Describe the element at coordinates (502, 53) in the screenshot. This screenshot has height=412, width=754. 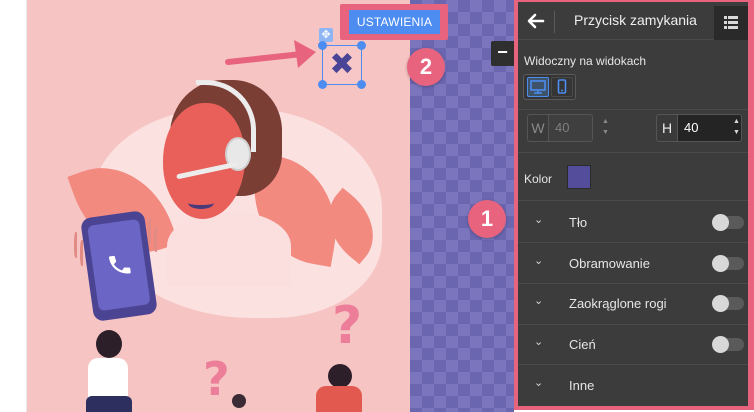
I see `collapse-panel-button: −` at that location.